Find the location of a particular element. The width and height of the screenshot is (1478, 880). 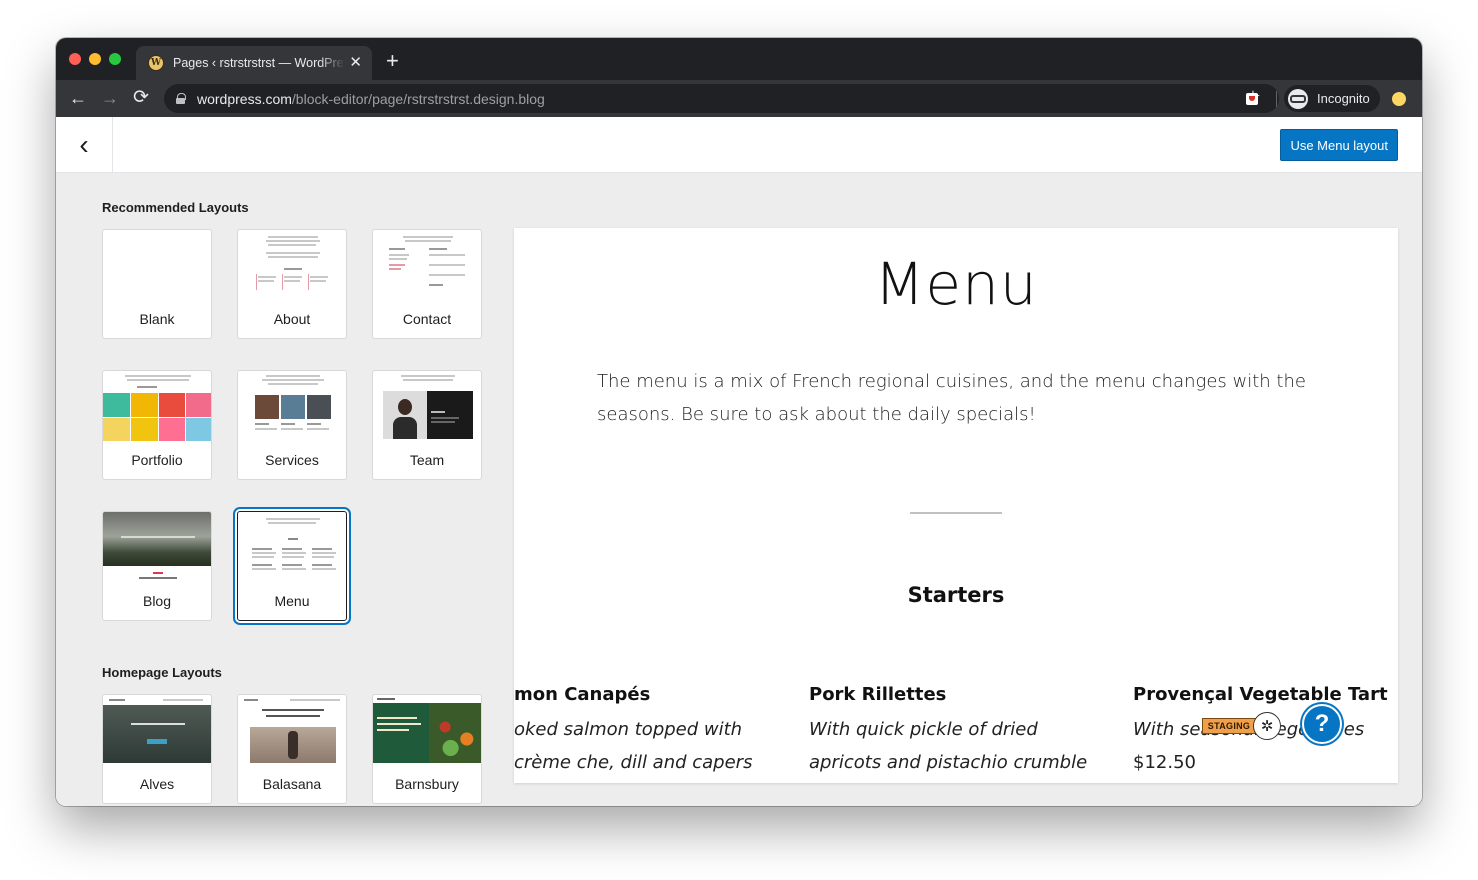

layout-card-label: Team is located at coordinates (427, 460).